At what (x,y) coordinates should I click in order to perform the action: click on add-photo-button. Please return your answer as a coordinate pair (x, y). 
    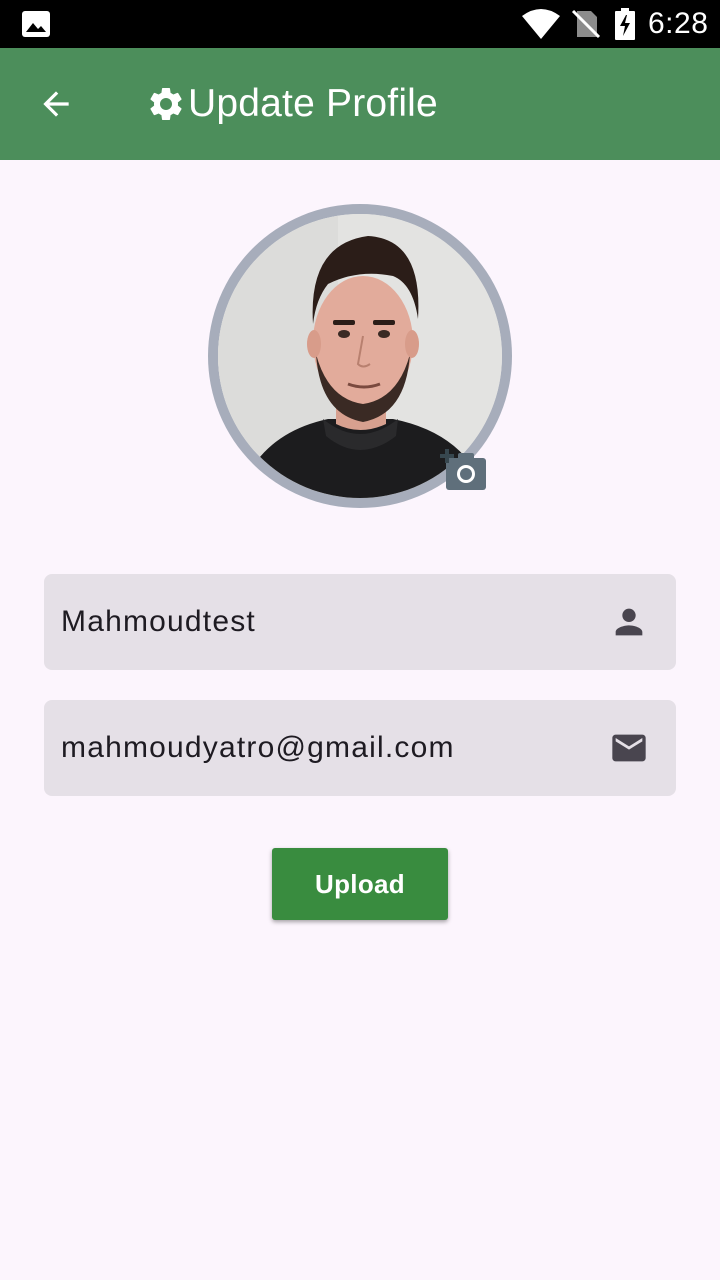
    Looking at the image, I should click on (464, 471).